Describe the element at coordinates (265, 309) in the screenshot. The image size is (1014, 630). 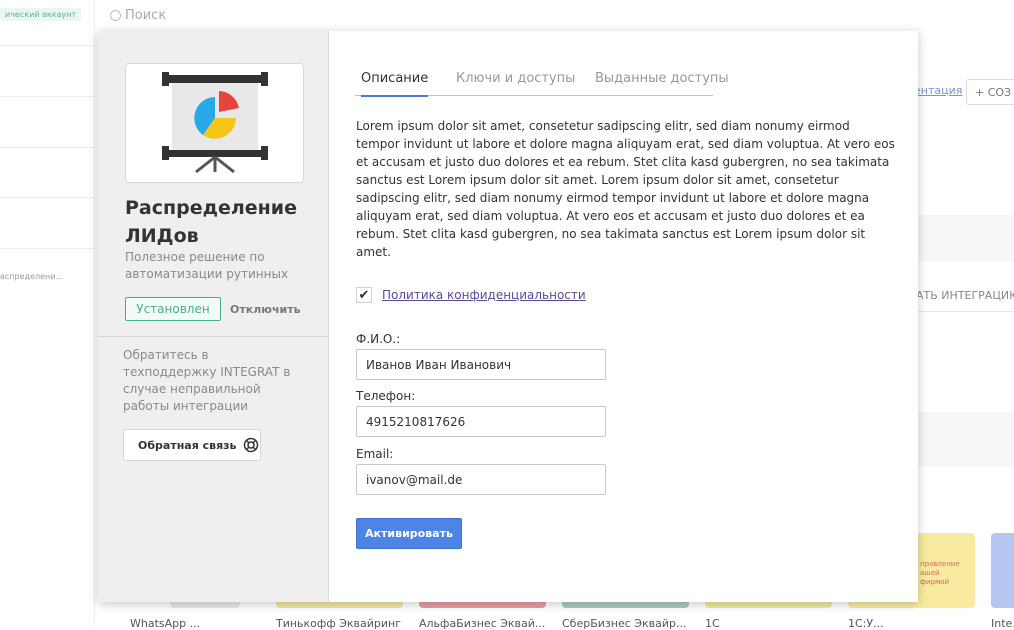
I see `disable-button: Отключить` at that location.